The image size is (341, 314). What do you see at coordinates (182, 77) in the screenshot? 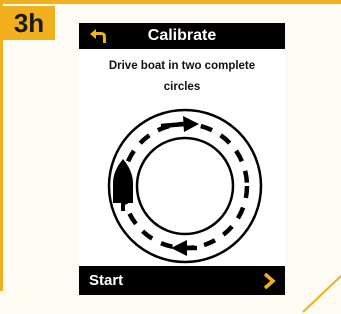
I see `instructions-text: Drive boat in two complete circles` at bounding box center [182, 77].